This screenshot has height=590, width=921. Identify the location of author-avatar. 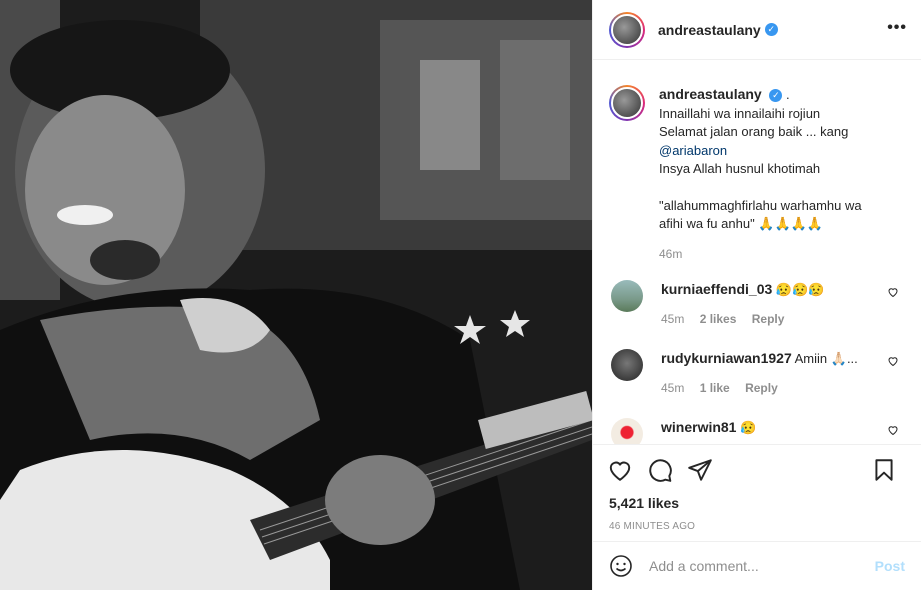
(627, 29).